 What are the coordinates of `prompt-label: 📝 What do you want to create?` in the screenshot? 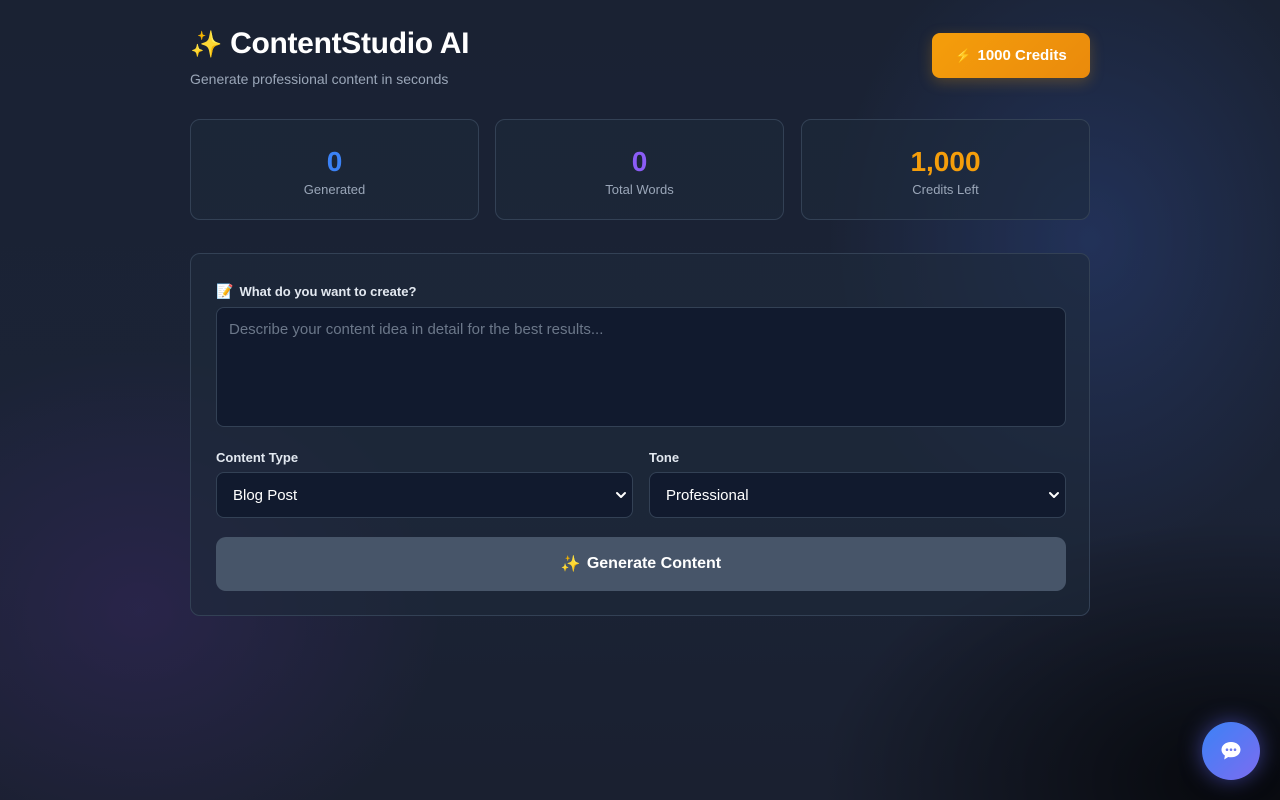 It's located at (316, 291).